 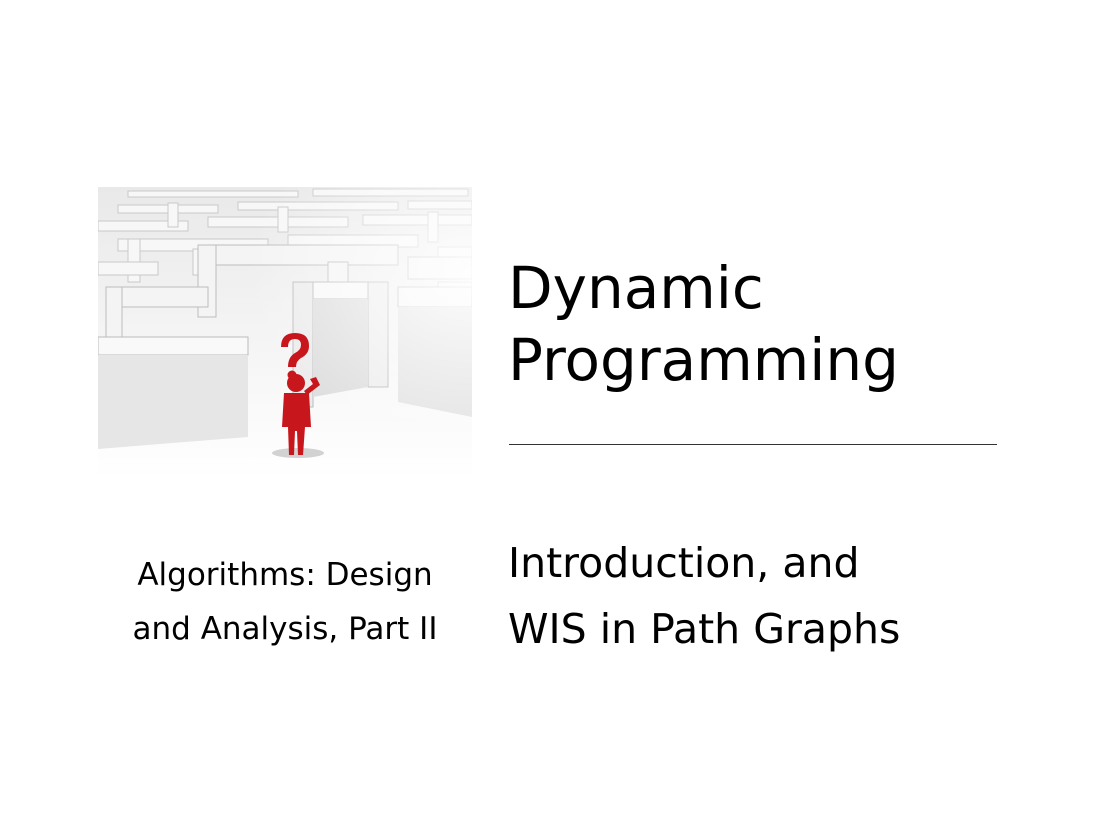 I want to click on slide-subtitle: Introduction, and WIS in Path Graphs, so click(x=704, y=596).